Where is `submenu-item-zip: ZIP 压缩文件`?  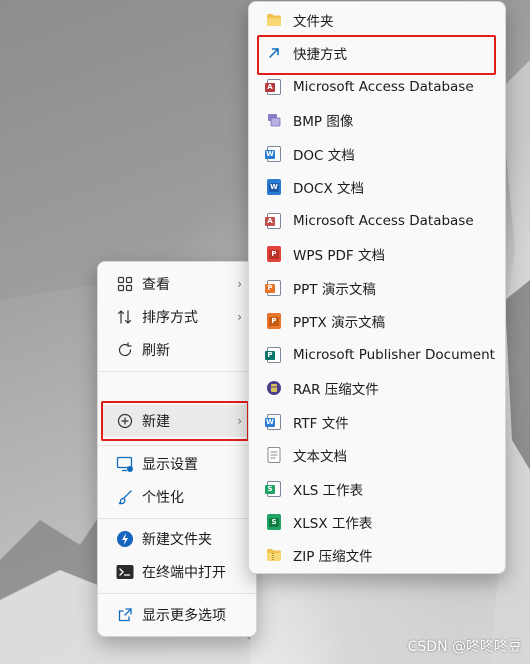
submenu-item-zip: ZIP 压缩文件 is located at coordinates (377, 555).